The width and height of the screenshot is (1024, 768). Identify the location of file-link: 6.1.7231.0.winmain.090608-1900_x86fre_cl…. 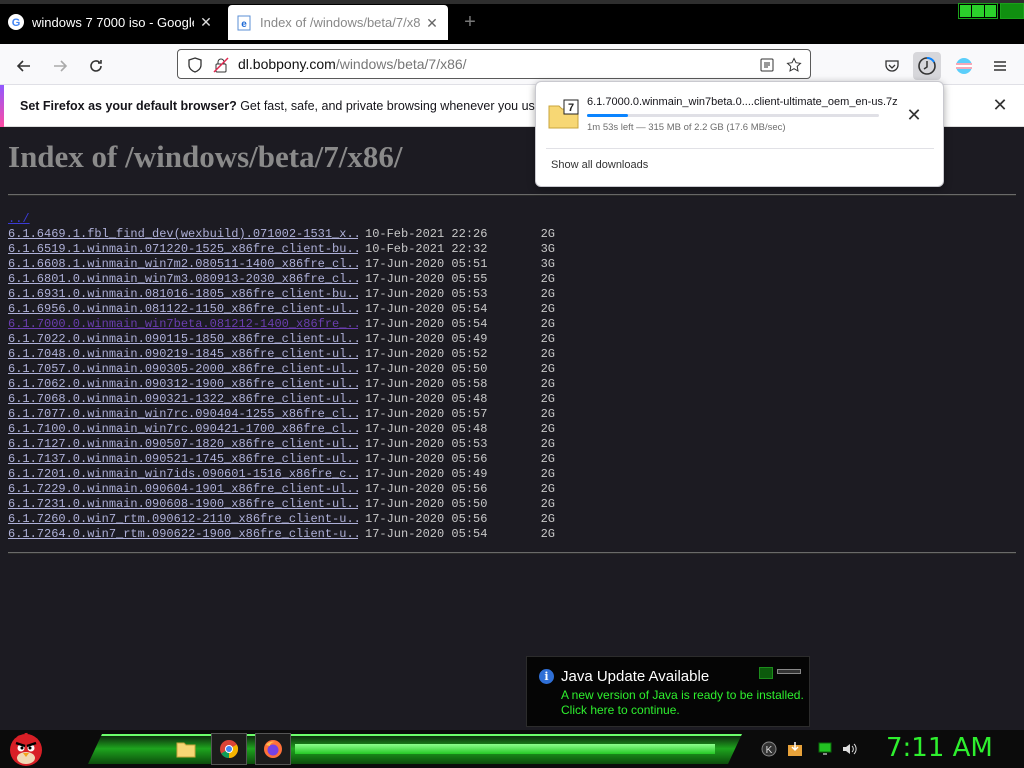
(183, 504).